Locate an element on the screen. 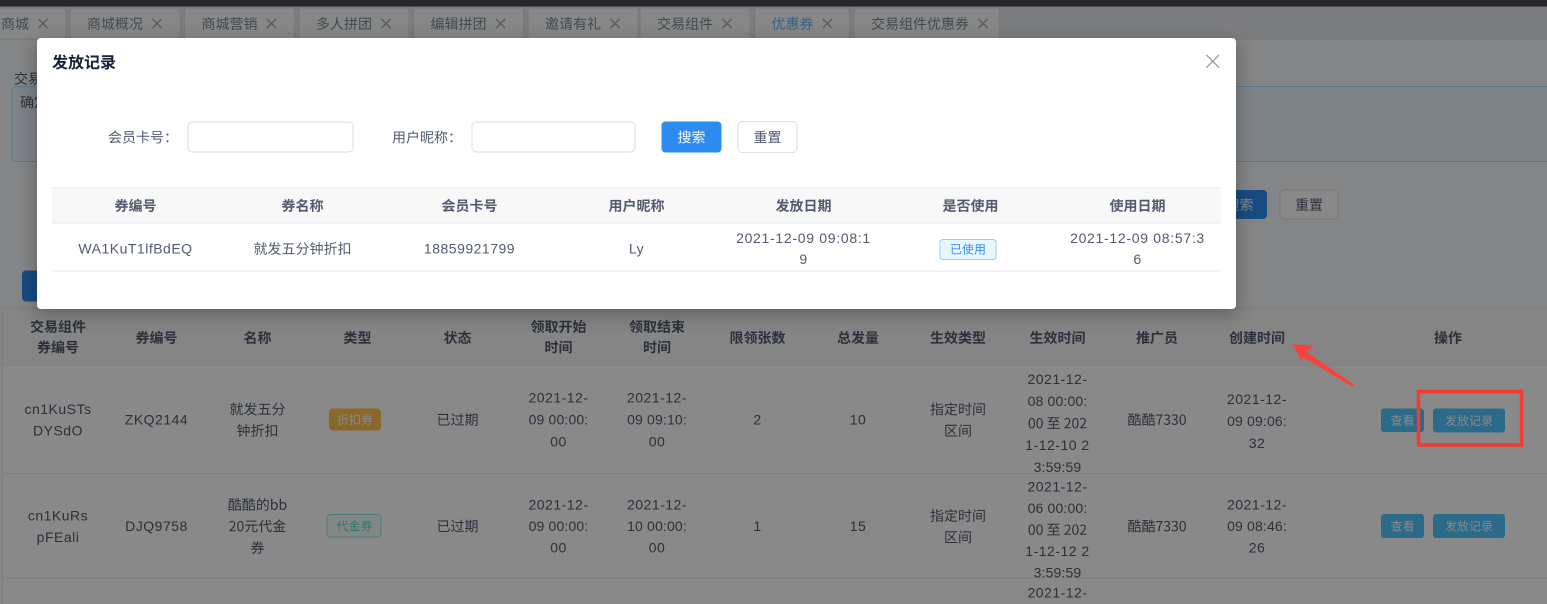 This screenshot has height=604, width=1547. svg-text: WA1KuT1lfBdEQ is located at coordinates (135, 249).